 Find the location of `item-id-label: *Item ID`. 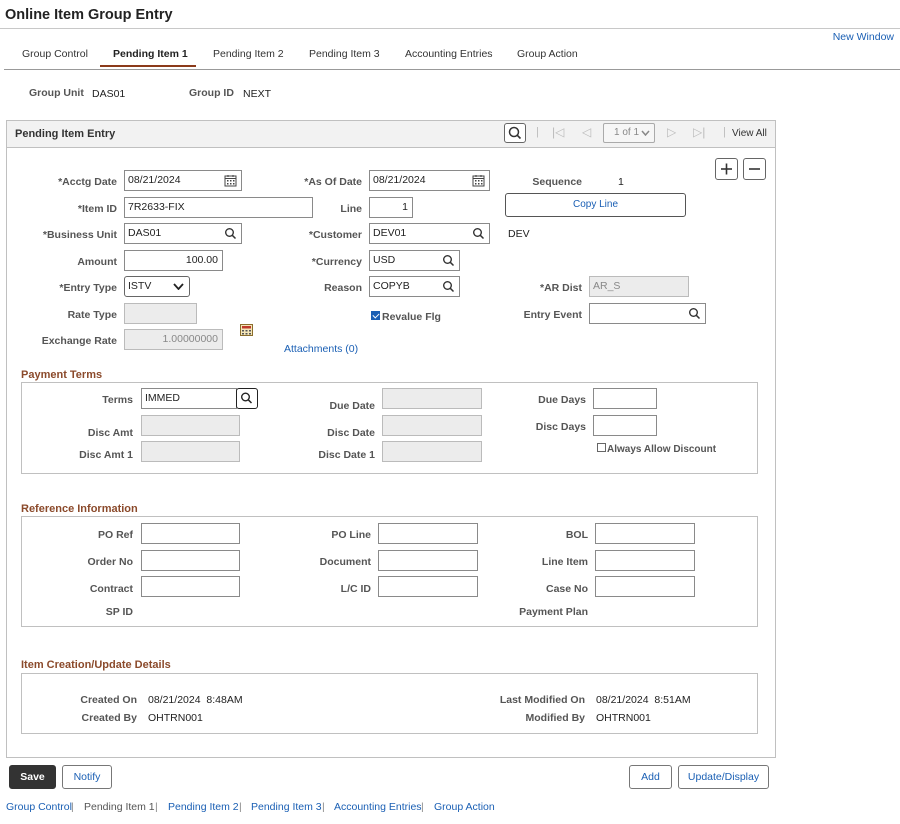

item-id-label: *Item ID is located at coordinates (97, 209).